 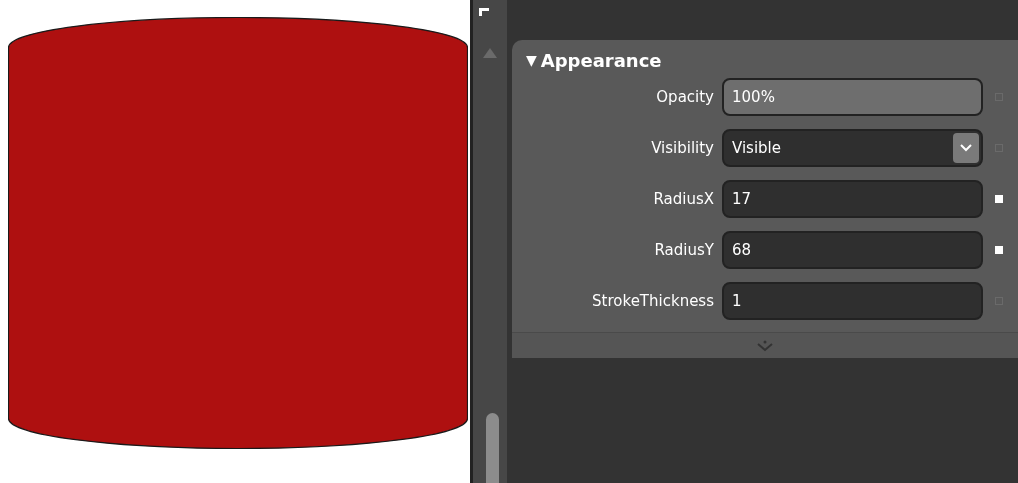 What do you see at coordinates (966, 148) in the screenshot?
I see `chevron-down-icon` at bounding box center [966, 148].